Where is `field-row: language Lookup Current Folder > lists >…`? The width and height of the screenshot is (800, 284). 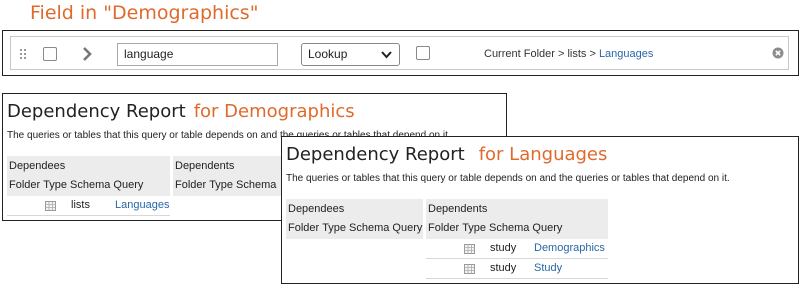 field-row: language Lookup Current Folder > lists >… is located at coordinates (399, 53).